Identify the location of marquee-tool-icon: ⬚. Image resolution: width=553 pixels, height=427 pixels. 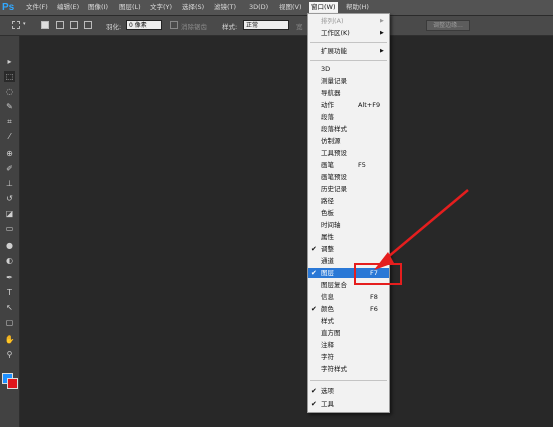
(9, 76).